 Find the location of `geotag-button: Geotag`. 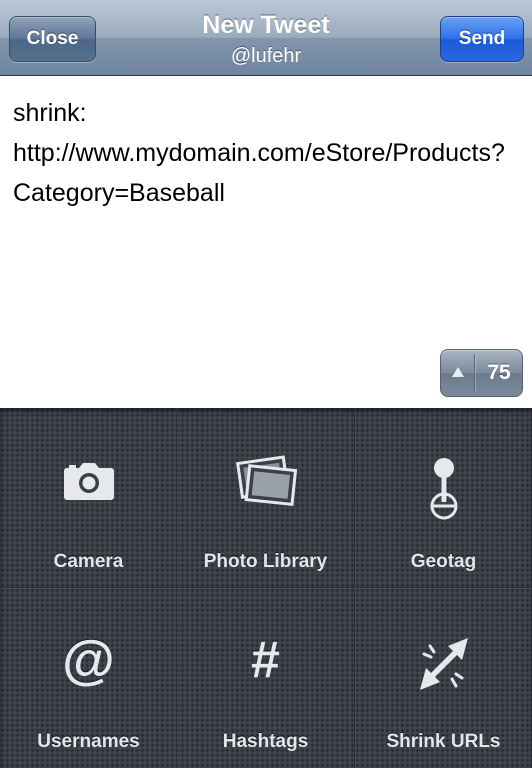

geotag-button: Geotag is located at coordinates (443, 497).